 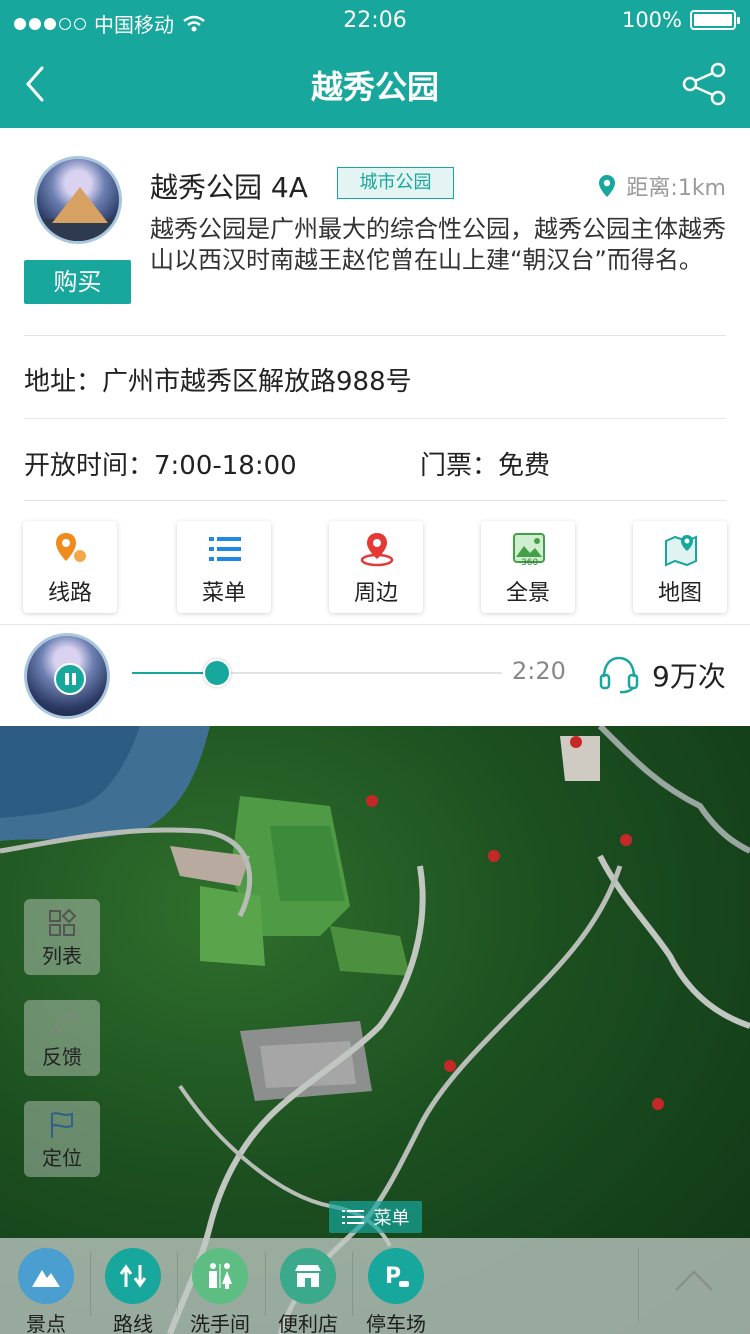 I want to click on status-bar: 中国移动 22:06 100%, so click(x=375, y=20).